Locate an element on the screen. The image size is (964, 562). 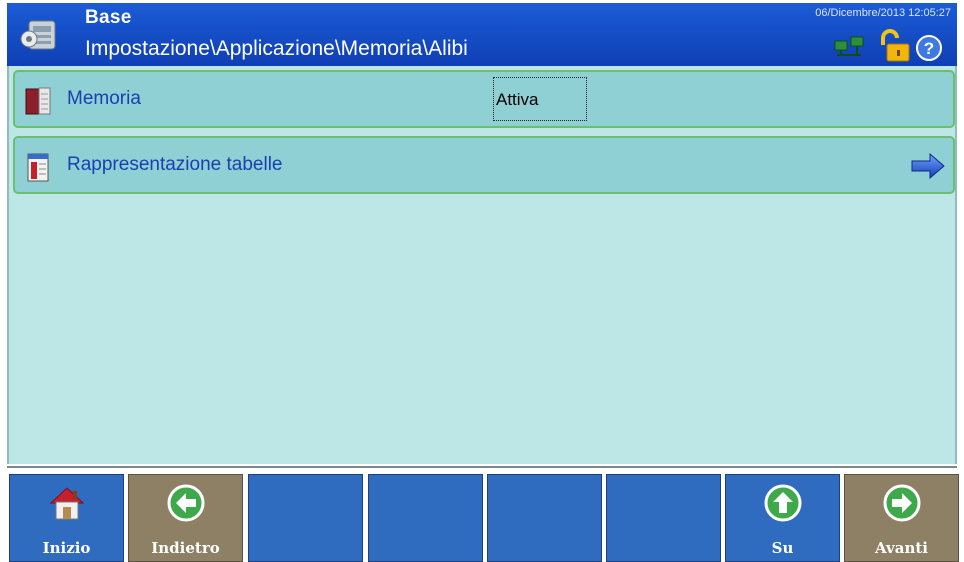
table-icon is located at coordinates (38, 167).